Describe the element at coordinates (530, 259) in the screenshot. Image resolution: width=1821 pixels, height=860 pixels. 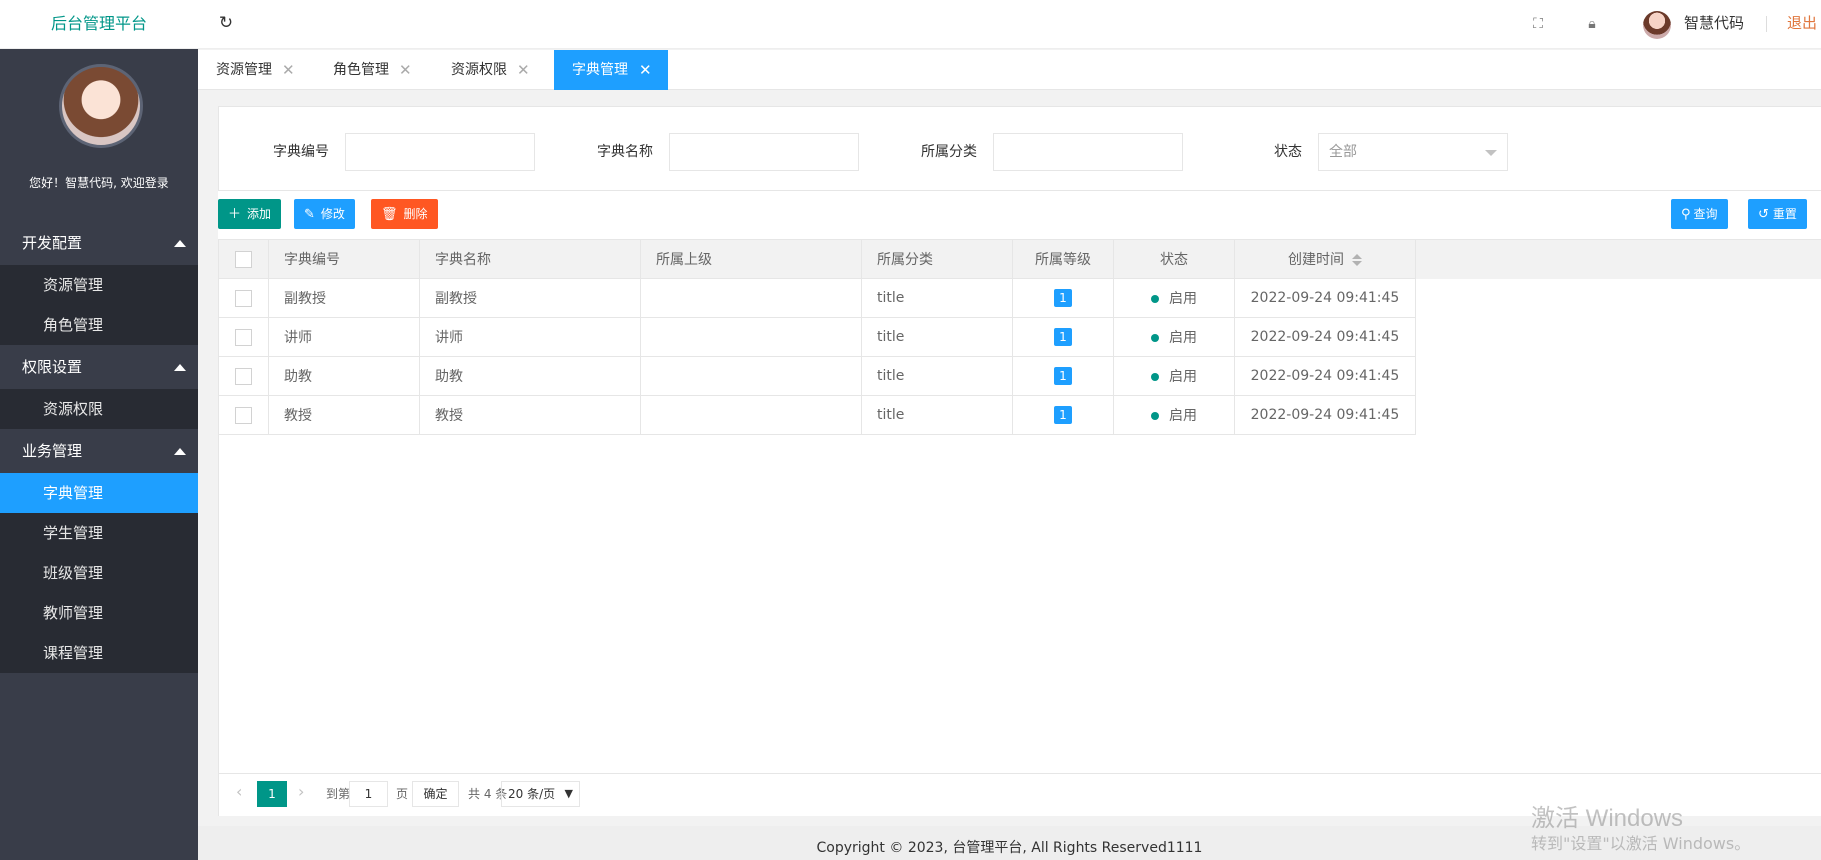
I see `column-header-name: 字典名称` at that location.